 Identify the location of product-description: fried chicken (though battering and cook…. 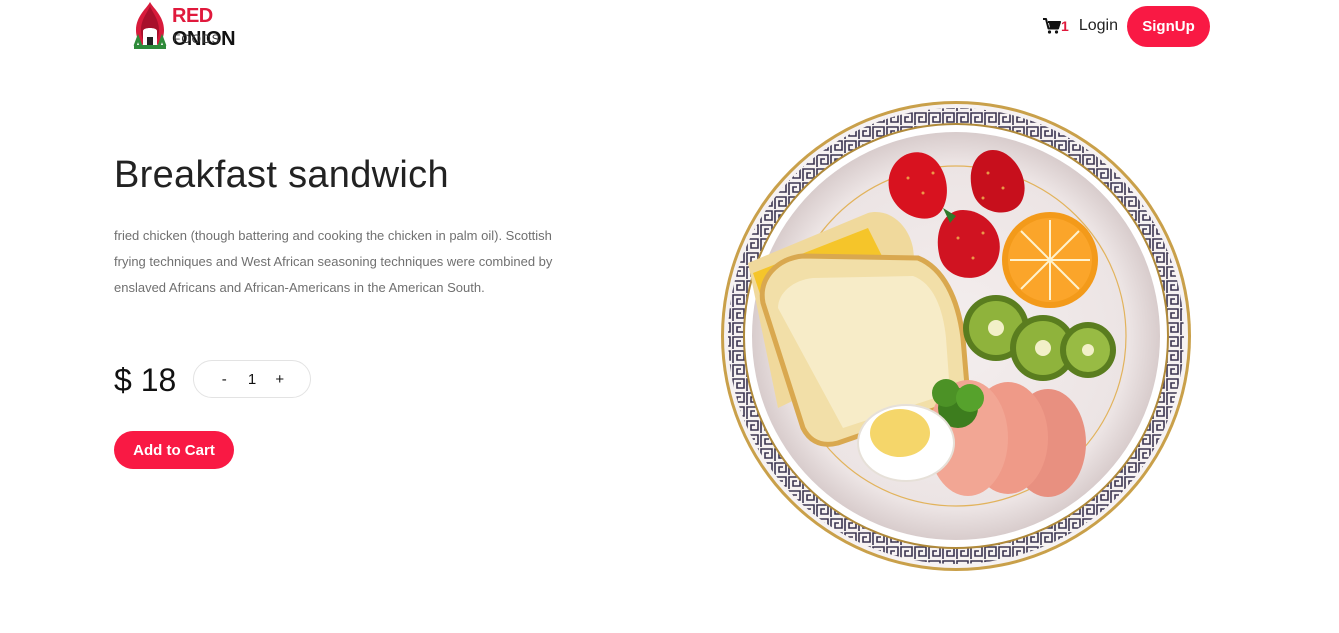
(333, 261).